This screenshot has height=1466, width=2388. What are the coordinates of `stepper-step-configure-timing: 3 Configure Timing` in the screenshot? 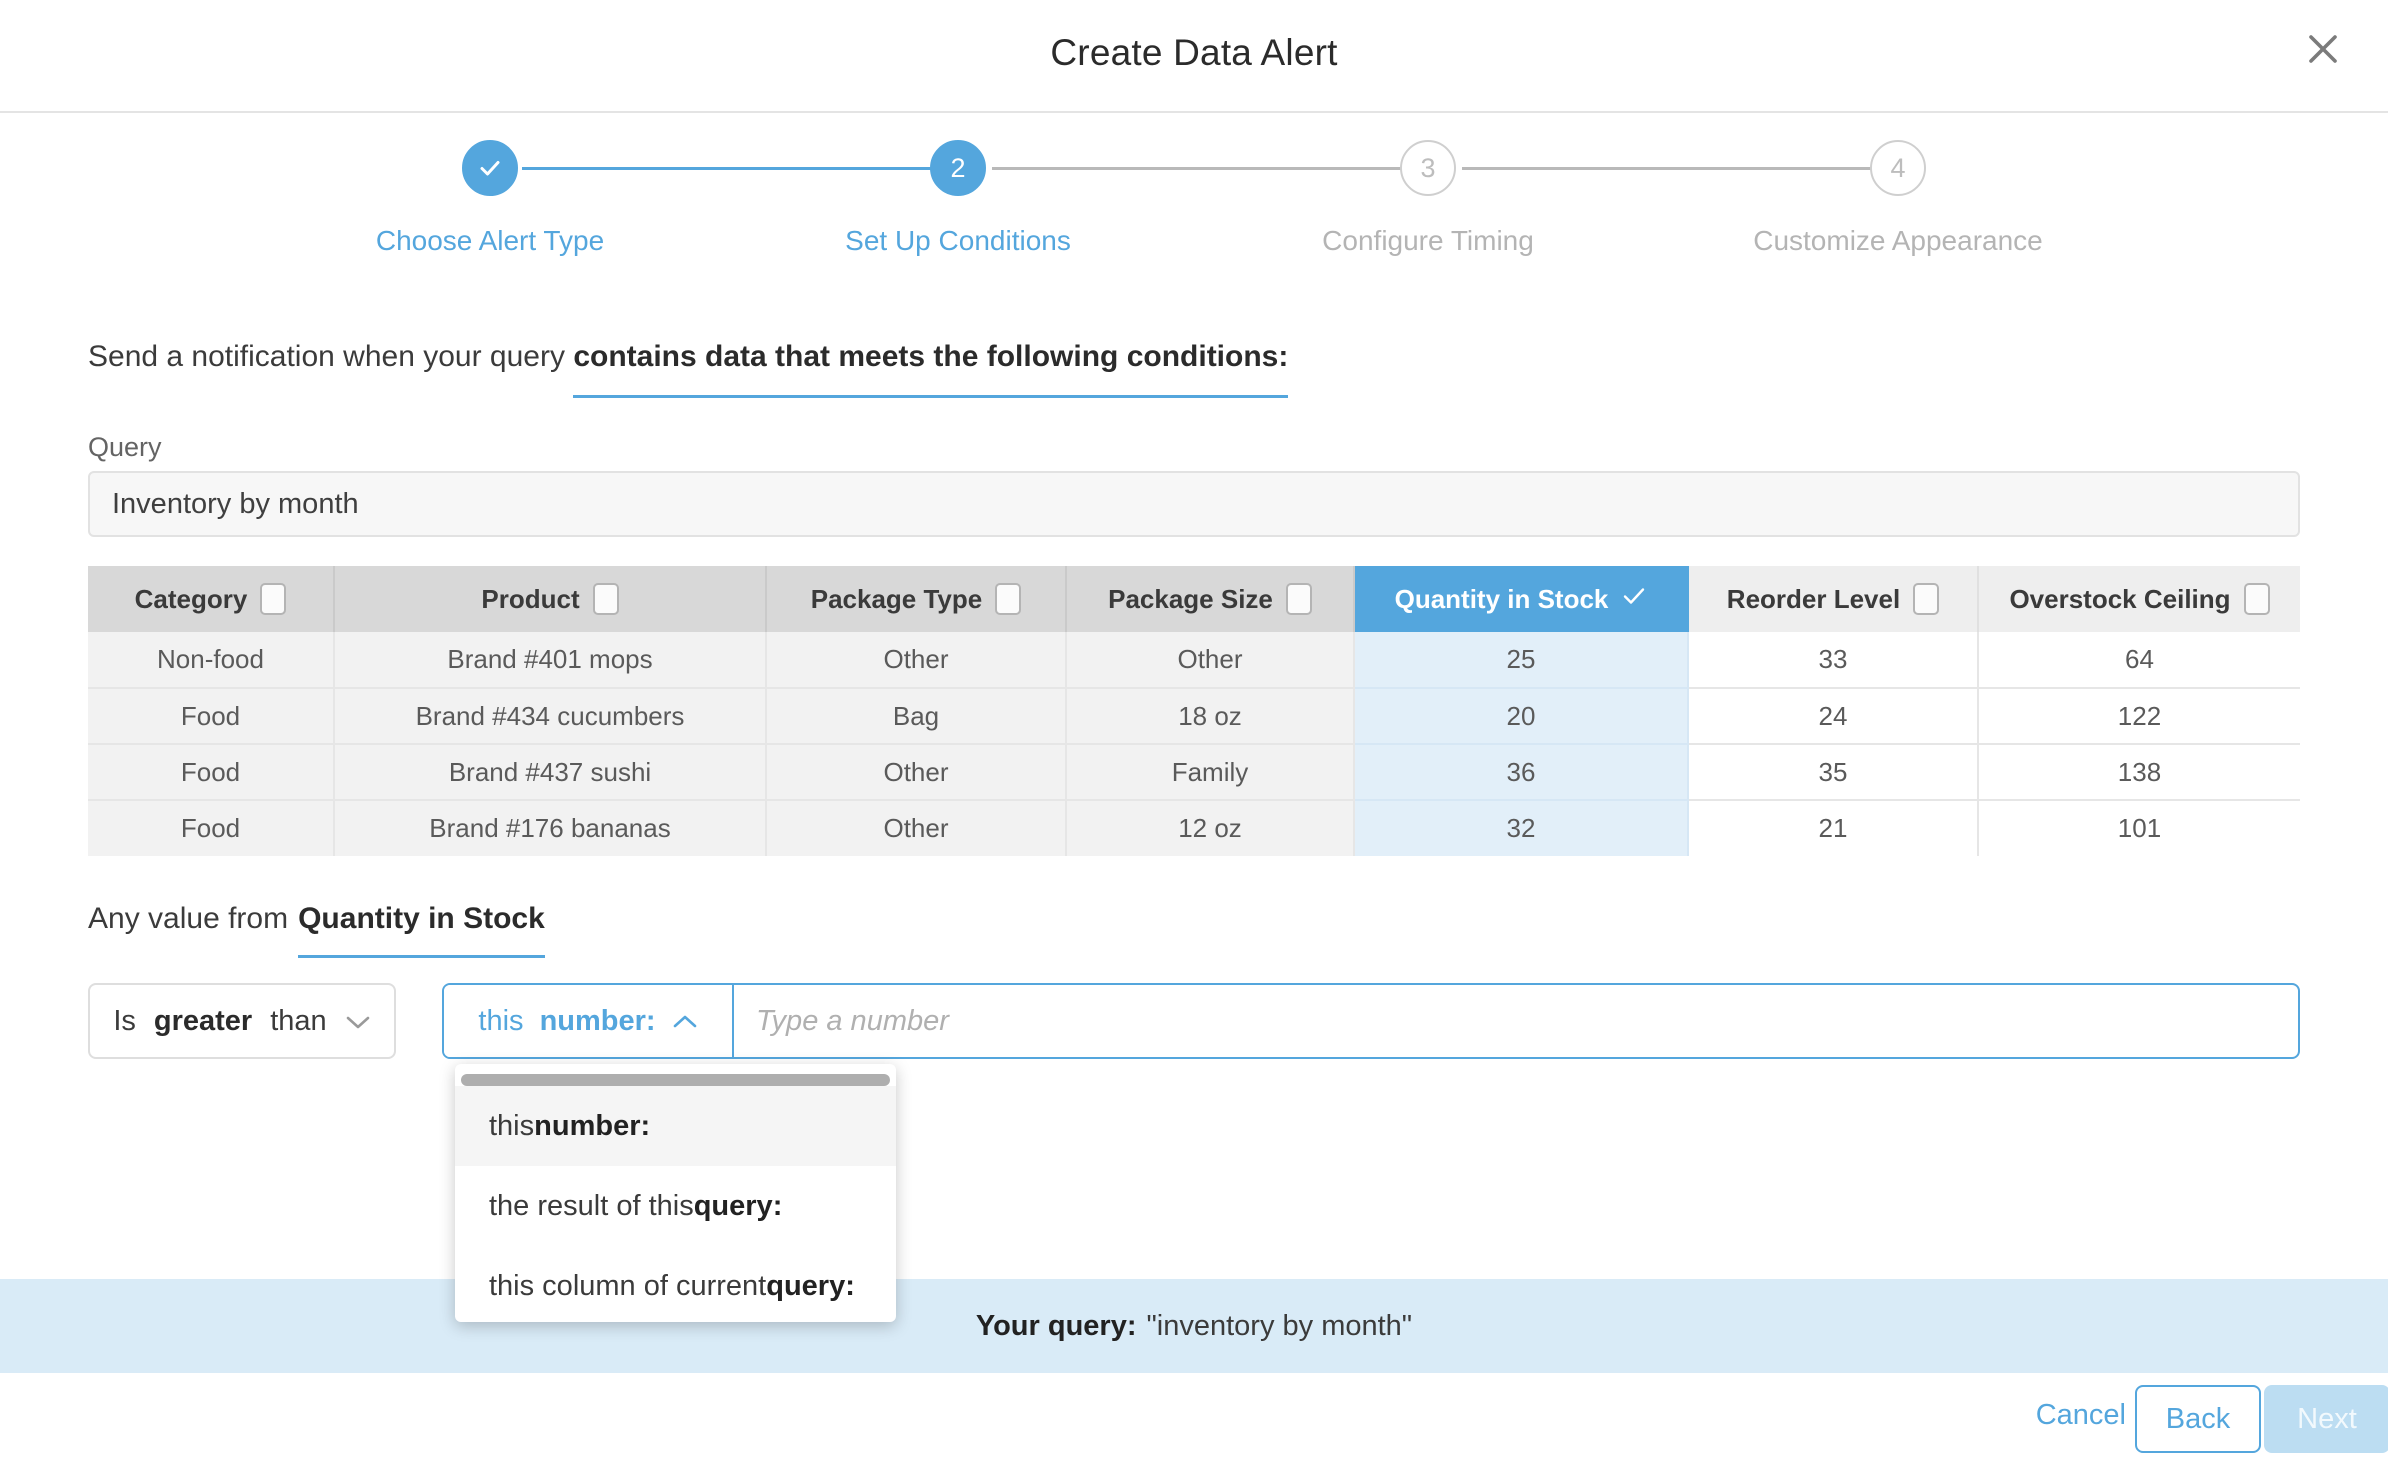 It's located at (1428, 198).